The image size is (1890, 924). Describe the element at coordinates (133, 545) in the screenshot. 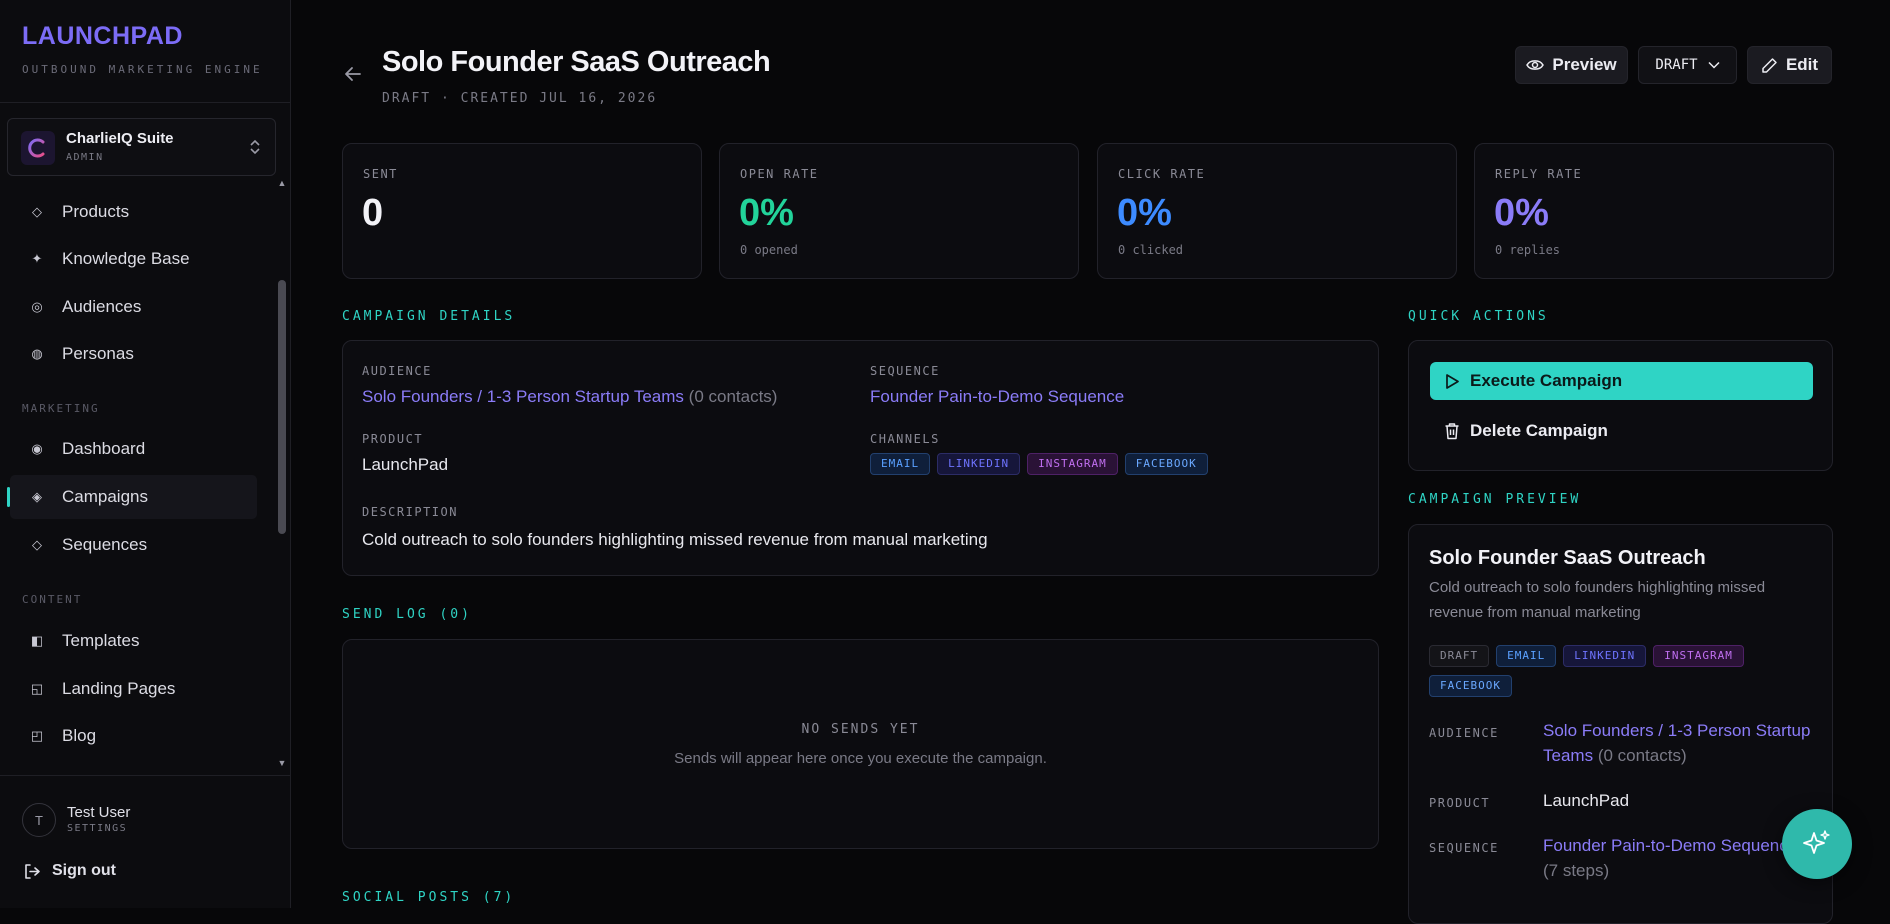

I see `sidebar-item-sequences: ◇ Sequences` at that location.